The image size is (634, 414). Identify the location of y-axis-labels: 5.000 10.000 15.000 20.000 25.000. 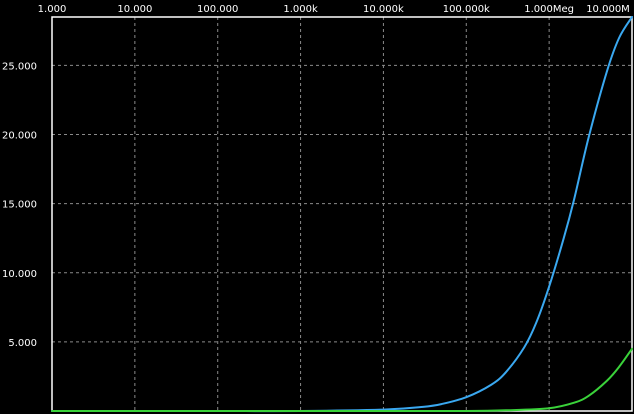
(19, 204).